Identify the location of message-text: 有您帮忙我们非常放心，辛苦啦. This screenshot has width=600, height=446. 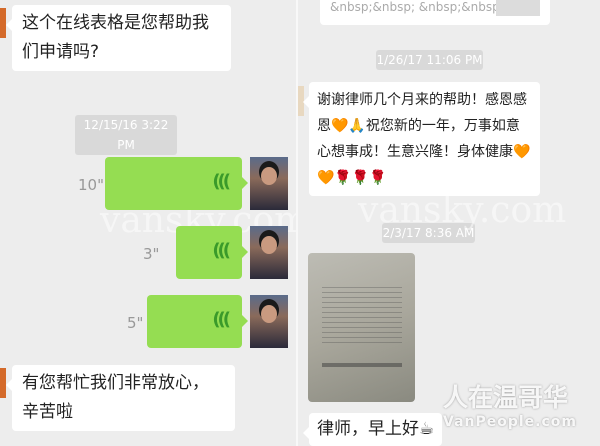
(115, 397).